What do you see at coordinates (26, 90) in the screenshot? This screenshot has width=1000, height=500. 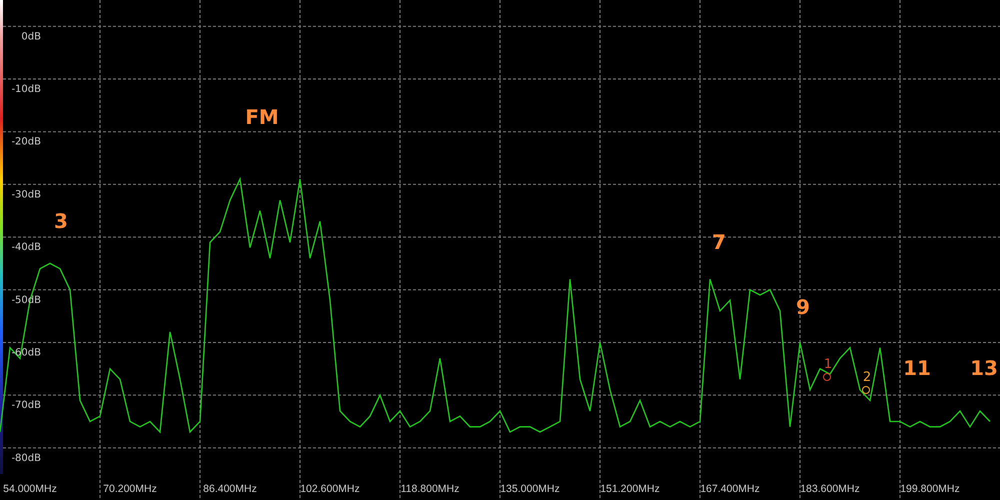 I see `y-axis-label: -10dB` at bounding box center [26, 90].